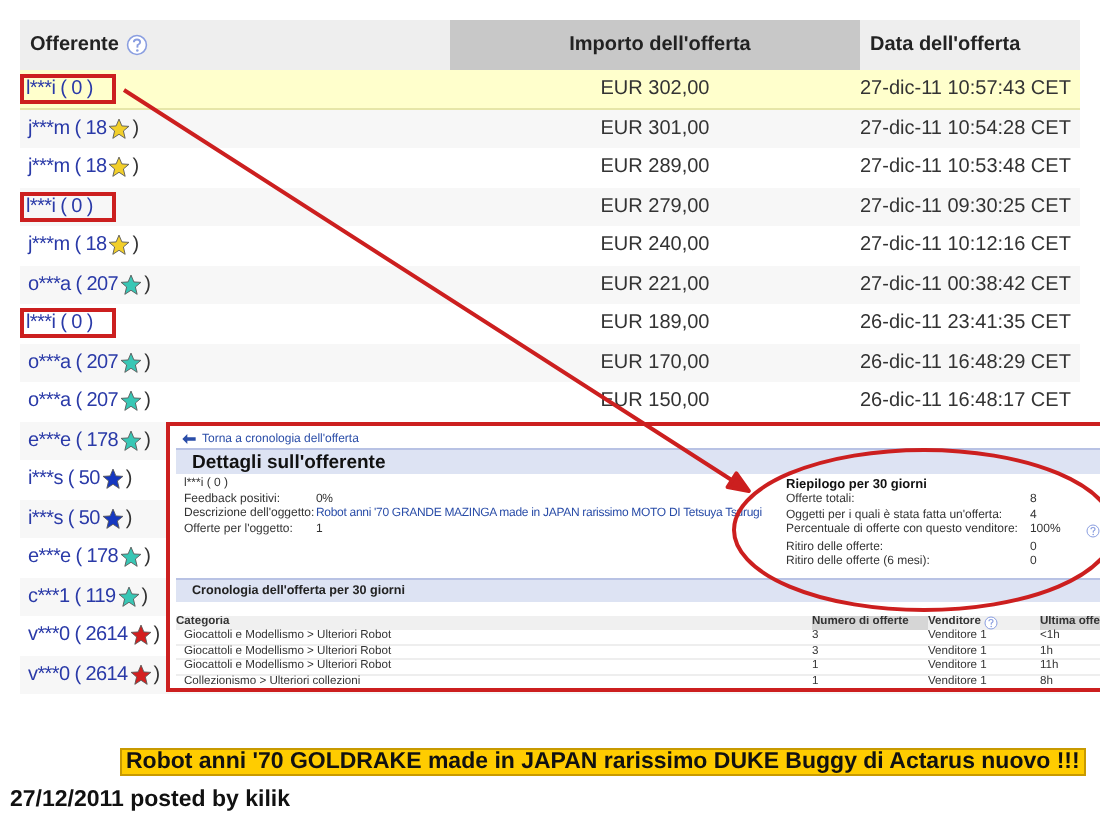  What do you see at coordinates (965, 362) in the screenshot?
I see `bid-date: 26-dic-11 16:48:29 CET` at bounding box center [965, 362].